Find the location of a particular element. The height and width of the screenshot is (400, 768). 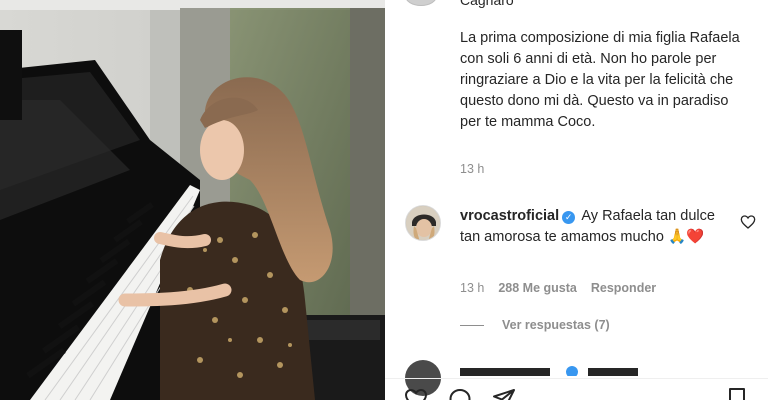

next-comment-cutoff is located at coordinates (580, 369).